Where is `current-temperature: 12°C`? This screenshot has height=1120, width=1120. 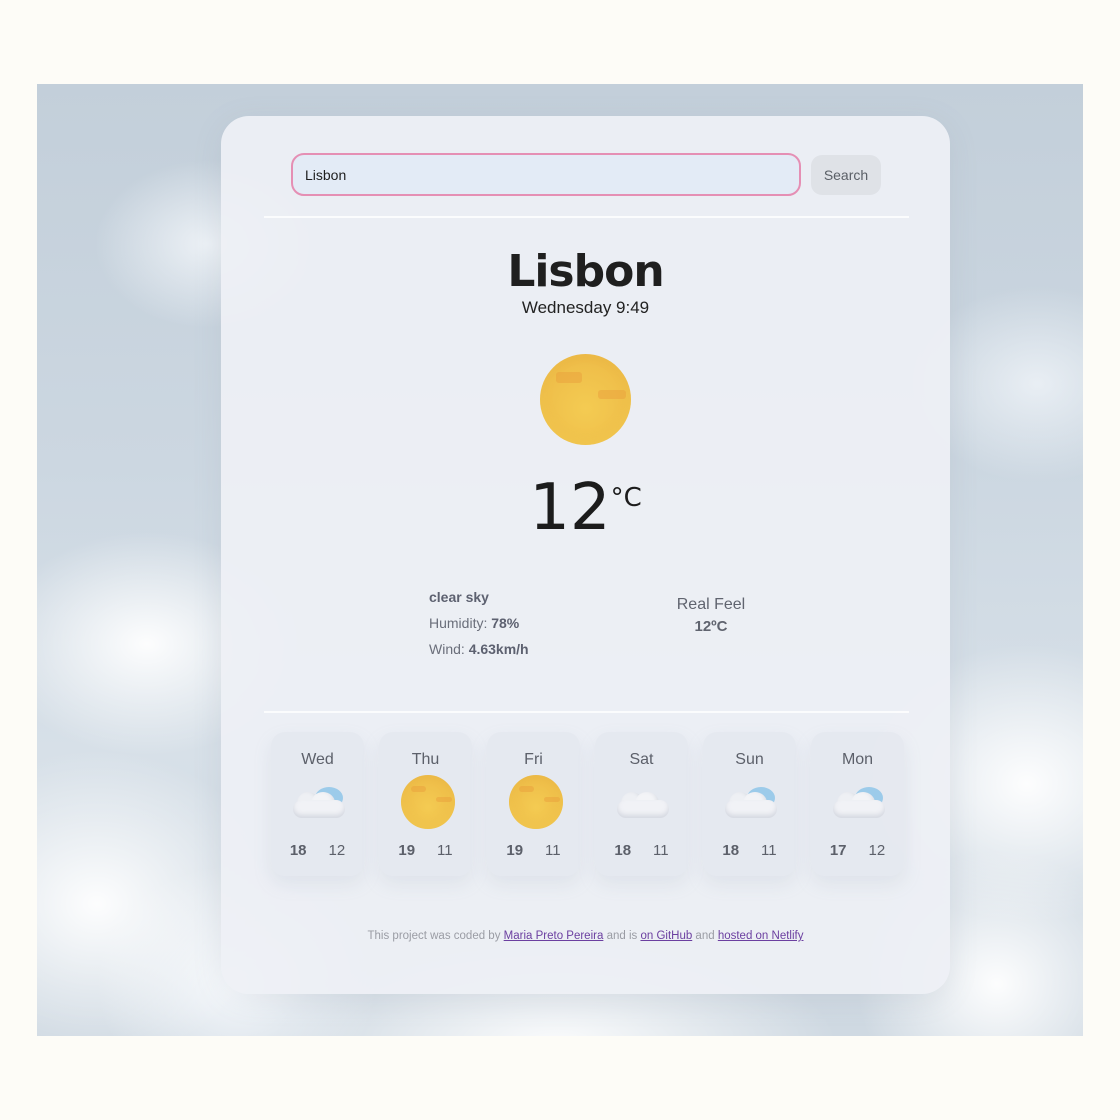
current-temperature: 12°C is located at coordinates (585, 508).